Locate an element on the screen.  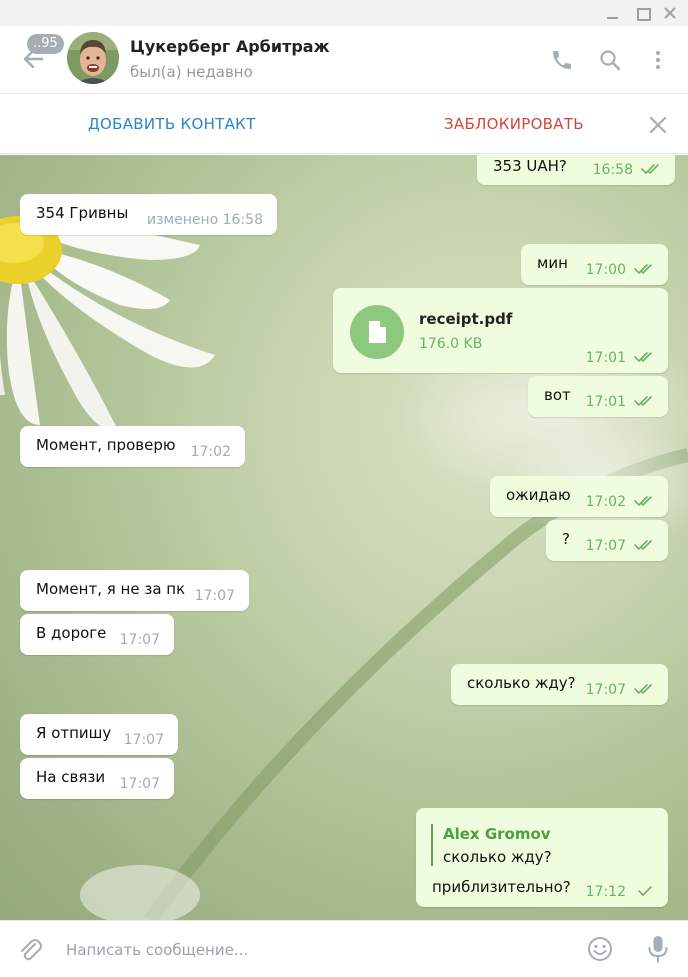
check-icon is located at coordinates (645, 891).